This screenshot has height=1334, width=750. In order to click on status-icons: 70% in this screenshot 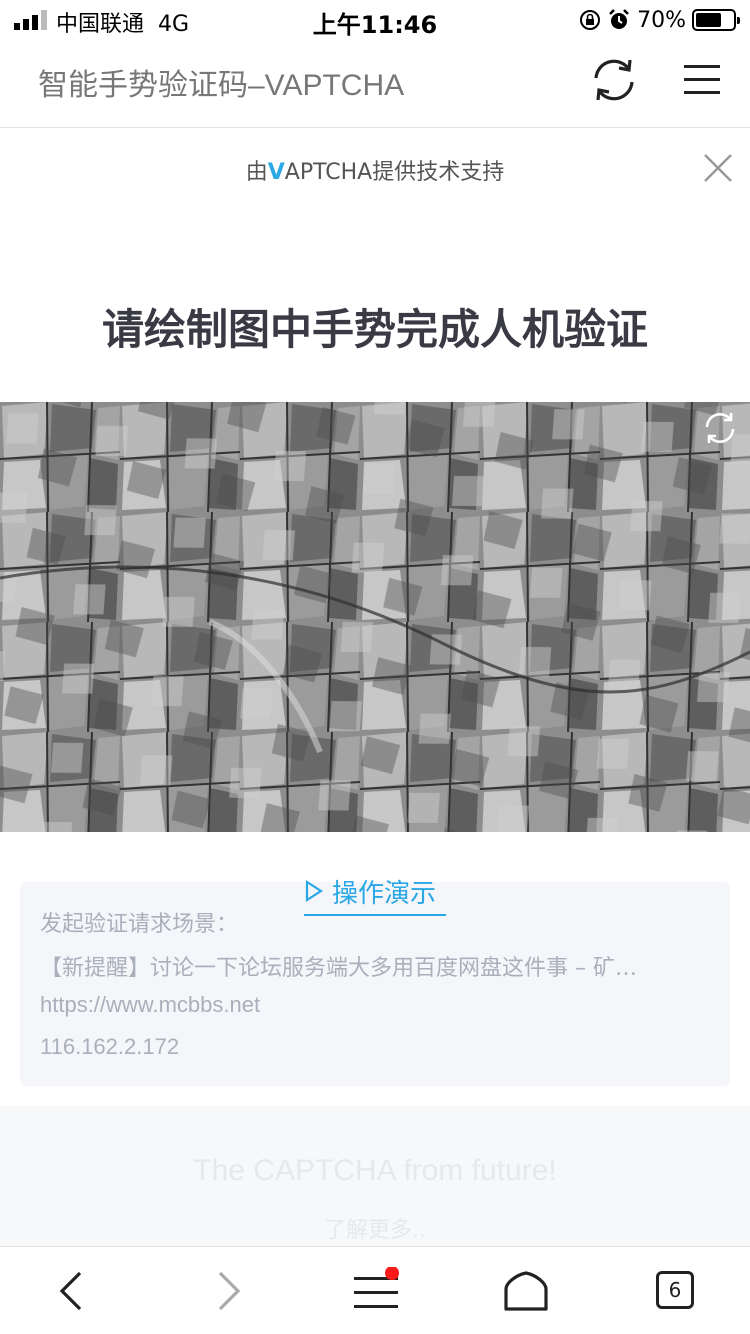, I will do `click(659, 20)`.